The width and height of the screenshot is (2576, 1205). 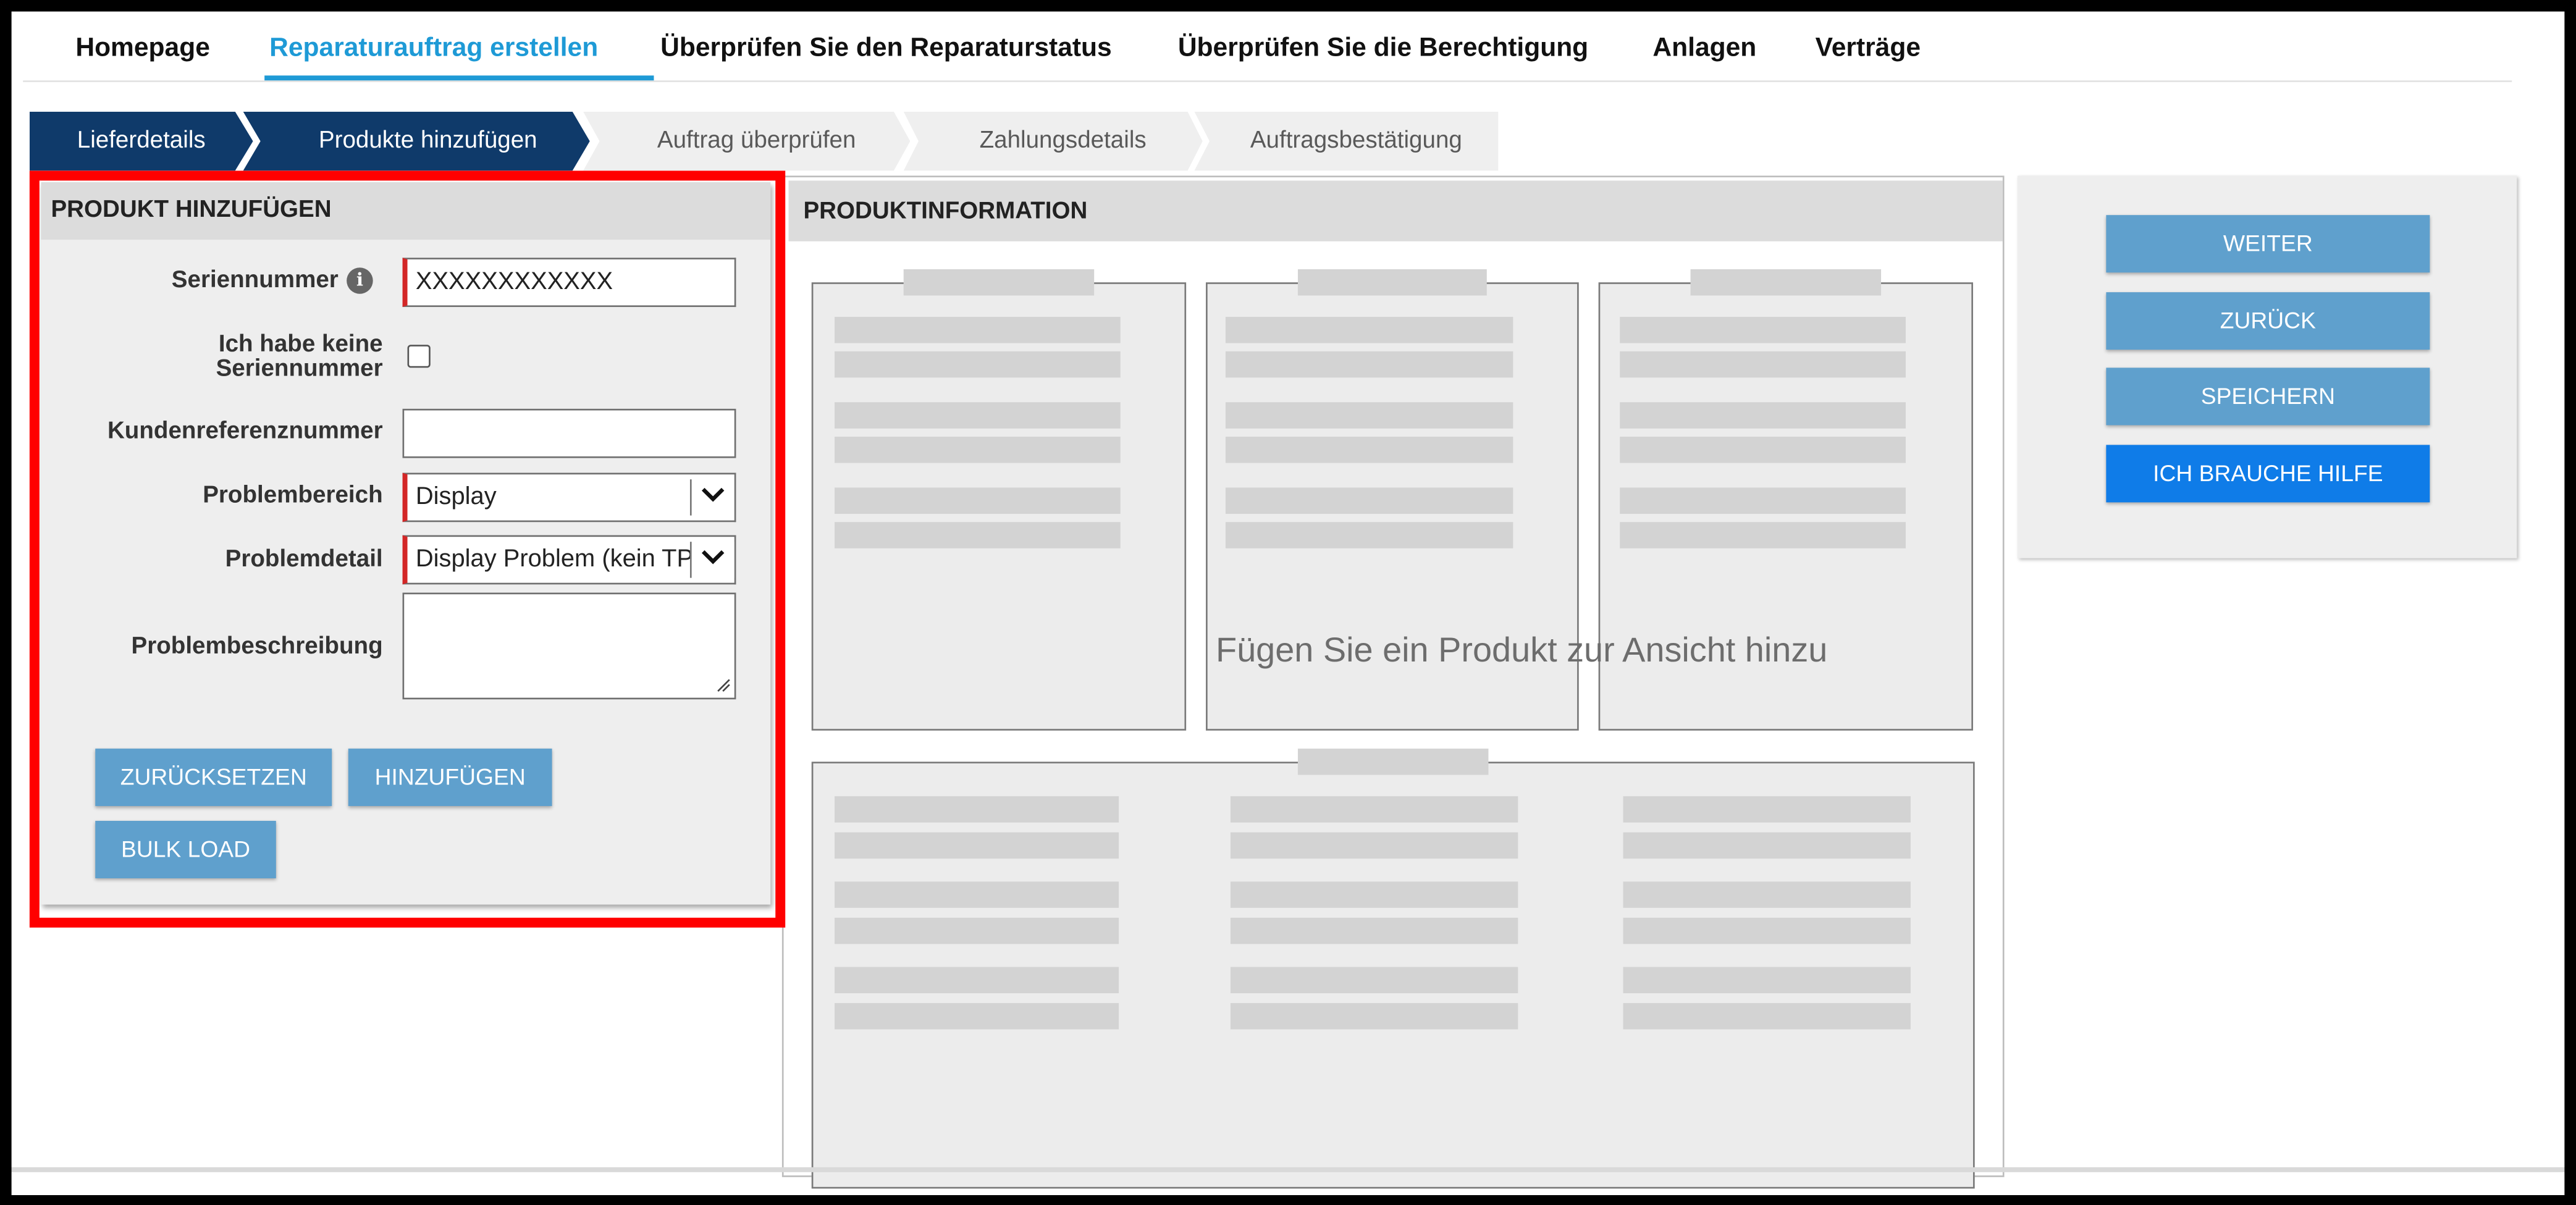 I want to click on empty-state-message: Fügen Sie ein Produkt zur Ansicht hinzu, so click(x=1521, y=651).